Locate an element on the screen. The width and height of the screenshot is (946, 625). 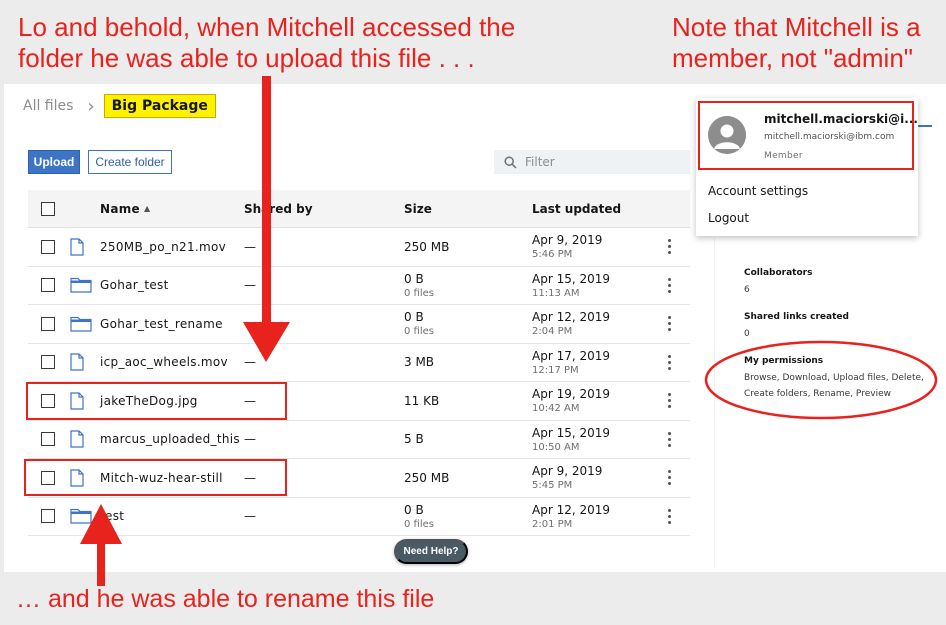
create-folder-button: Create folder is located at coordinates (130, 162).